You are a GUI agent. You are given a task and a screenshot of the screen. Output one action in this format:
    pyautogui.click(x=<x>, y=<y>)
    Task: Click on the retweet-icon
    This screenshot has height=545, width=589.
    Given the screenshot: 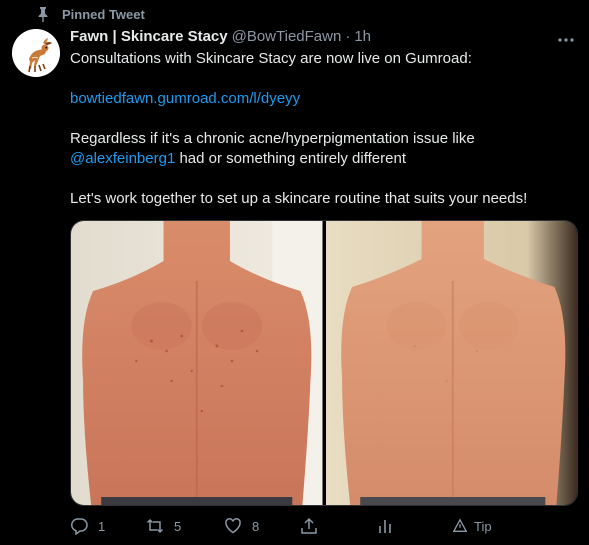 What is the action you would take?
    pyautogui.click(x=155, y=526)
    